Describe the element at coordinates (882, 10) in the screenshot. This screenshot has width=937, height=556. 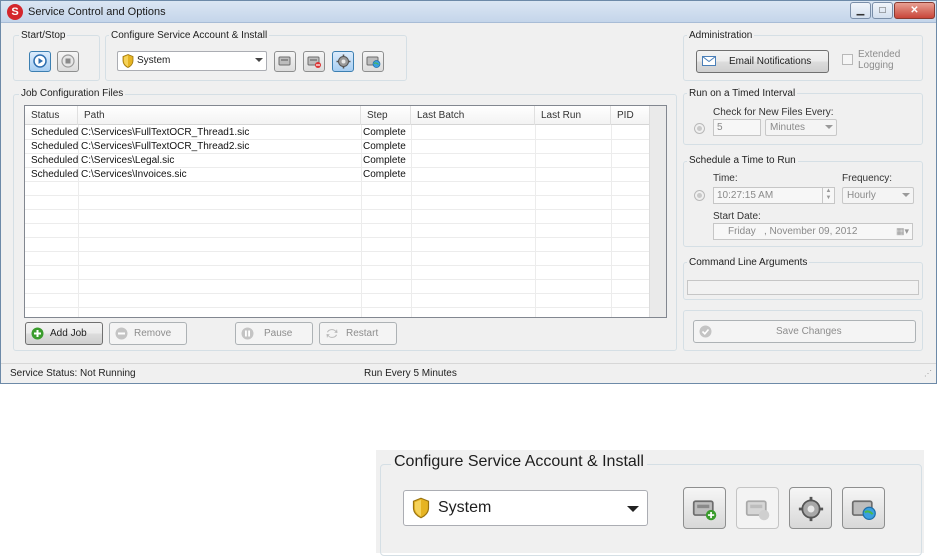
I see `maximize-button: □` at that location.